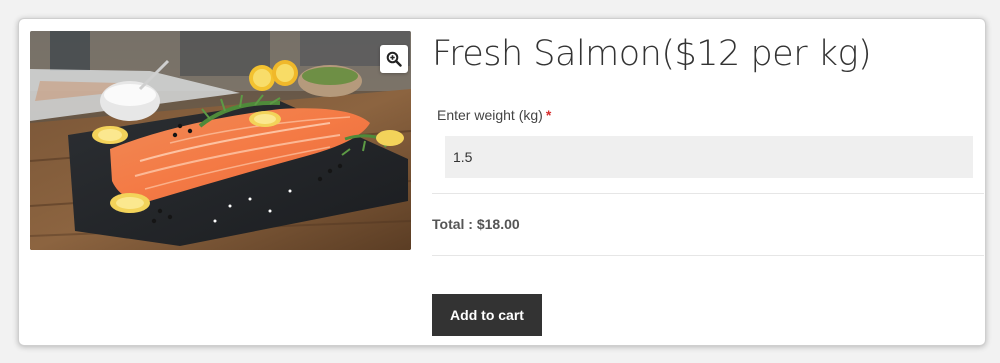 The width and height of the screenshot is (1000, 363). I want to click on total-price: Total : $18.00, so click(476, 224).